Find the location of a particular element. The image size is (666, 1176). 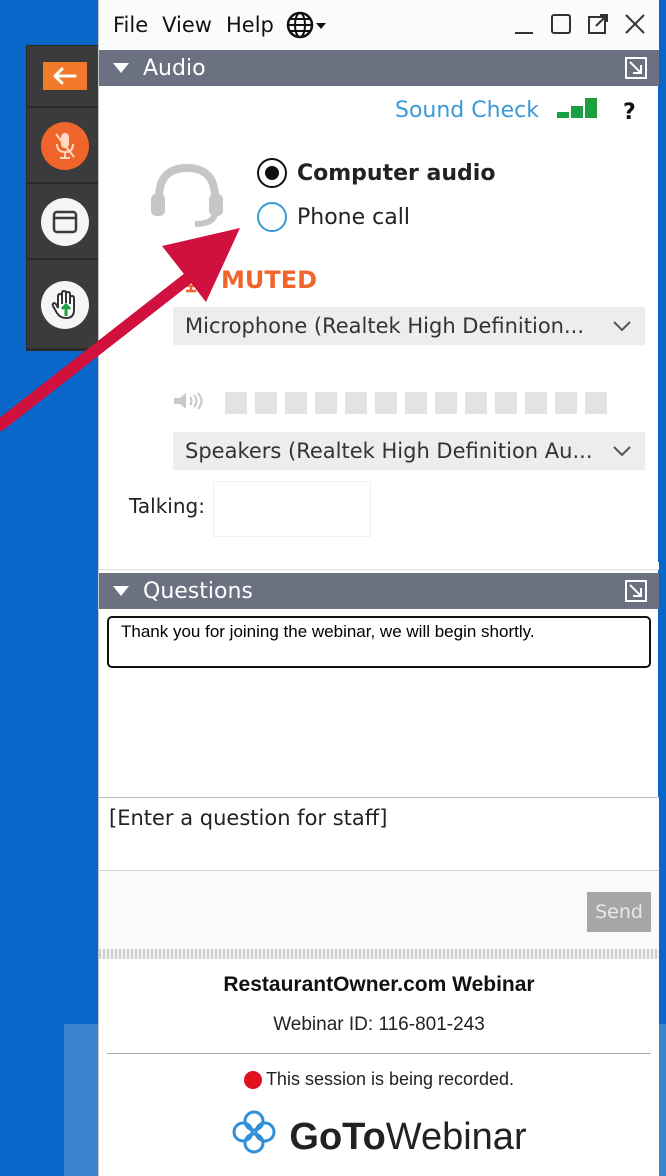

audio-section-header: Audio is located at coordinates (379, 68).